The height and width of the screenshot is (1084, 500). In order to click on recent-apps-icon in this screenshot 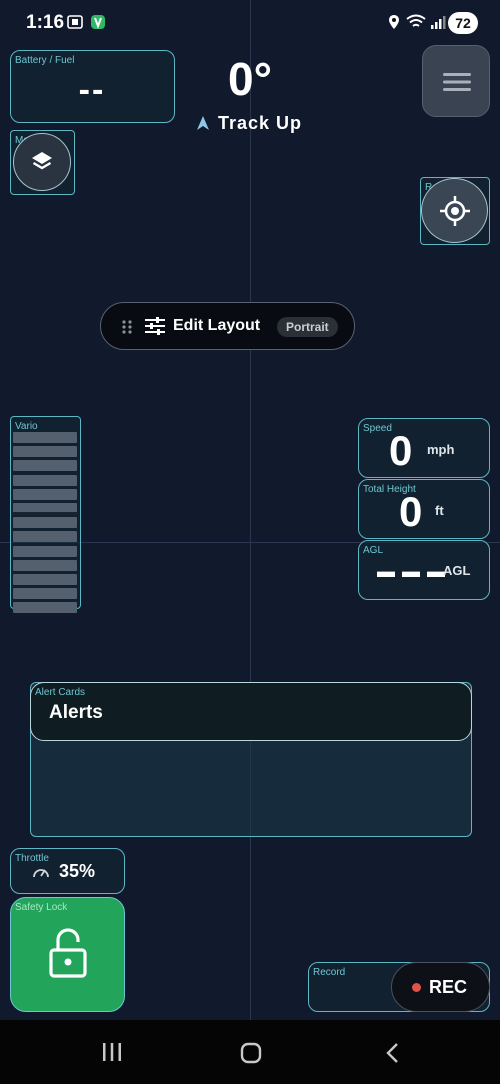, I will do `click(112, 1052)`.